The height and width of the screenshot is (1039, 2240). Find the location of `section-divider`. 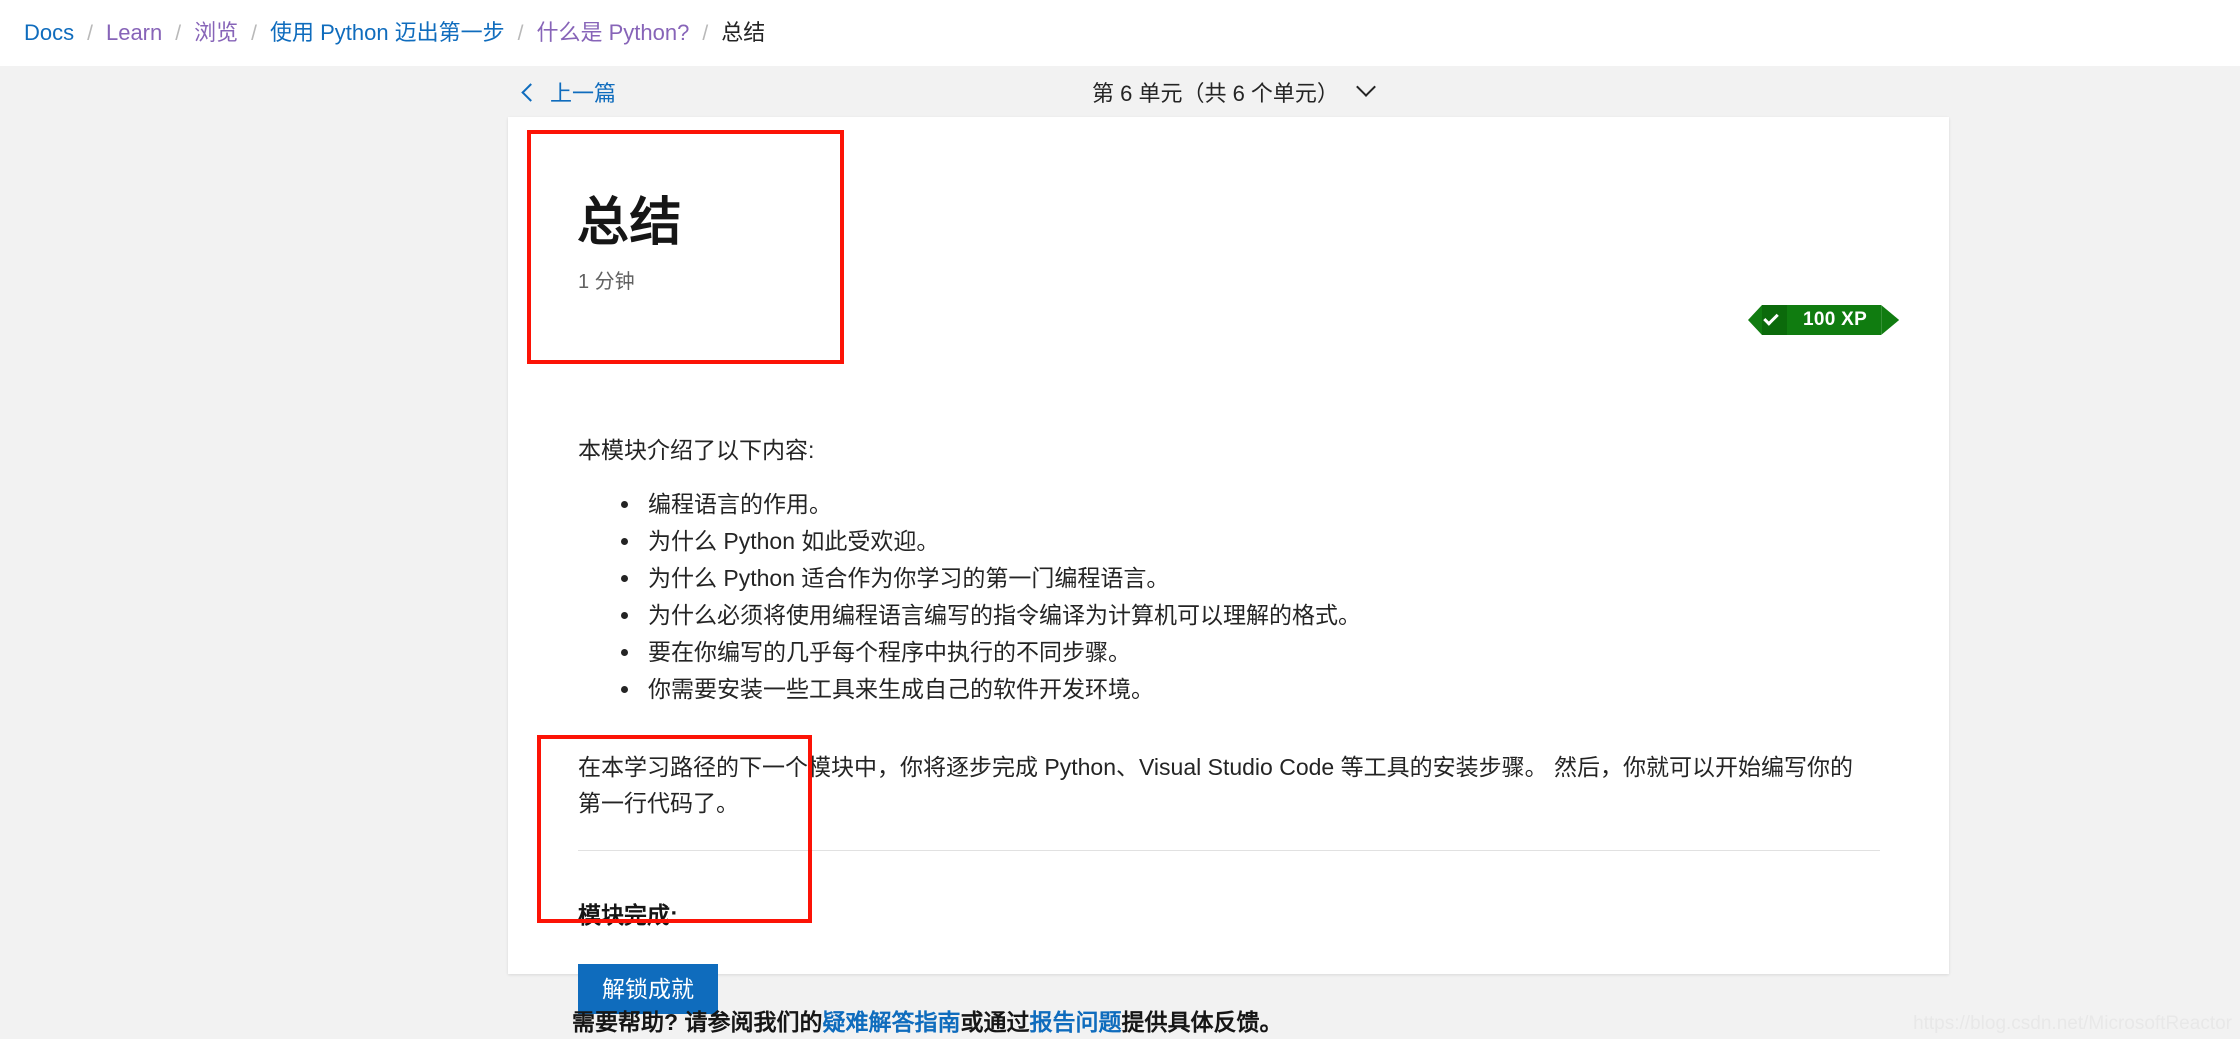

section-divider is located at coordinates (1229, 850).